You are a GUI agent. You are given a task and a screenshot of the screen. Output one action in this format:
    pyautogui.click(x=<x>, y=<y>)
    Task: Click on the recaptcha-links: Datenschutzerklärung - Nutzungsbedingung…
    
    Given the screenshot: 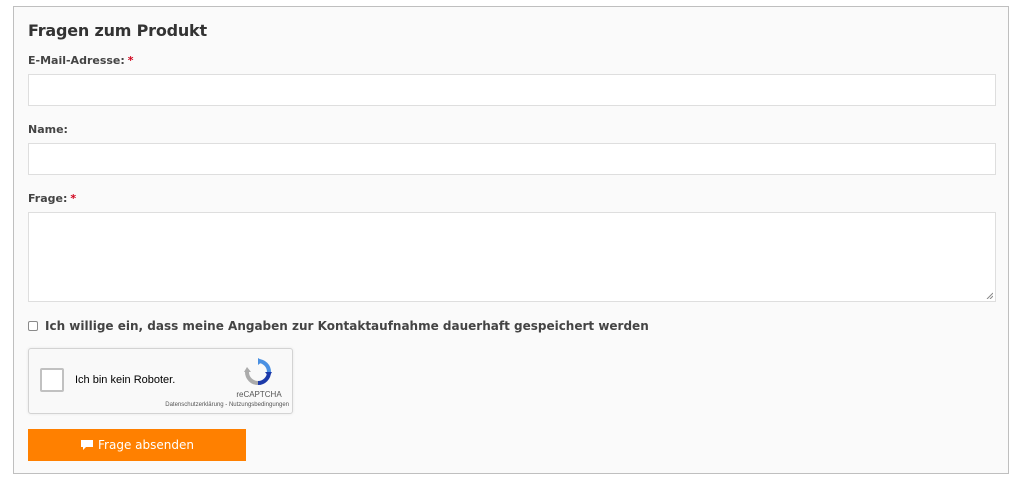 What is the action you would take?
    pyautogui.click(x=209, y=405)
    